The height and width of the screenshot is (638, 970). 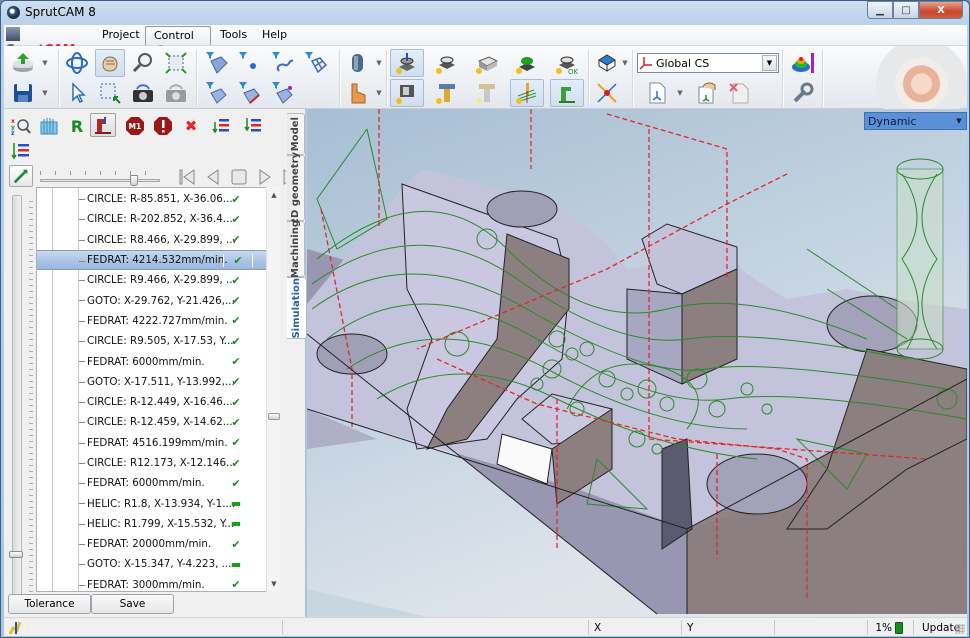 What do you see at coordinates (77, 93) in the screenshot?
I see `select-button` at bounding box center [77, 93].